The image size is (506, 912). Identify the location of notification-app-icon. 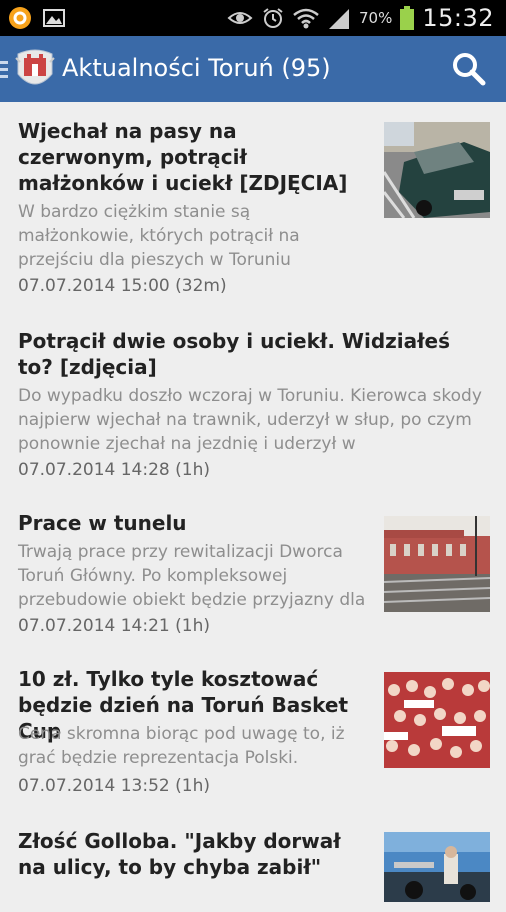
(20, 18).